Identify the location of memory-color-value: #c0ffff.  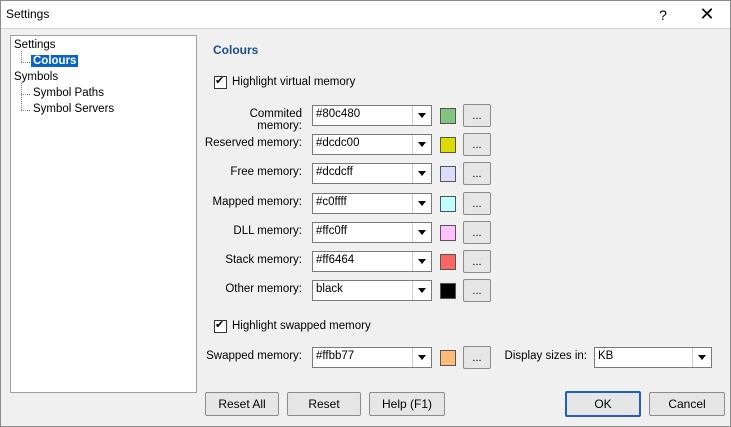
(331, 202).